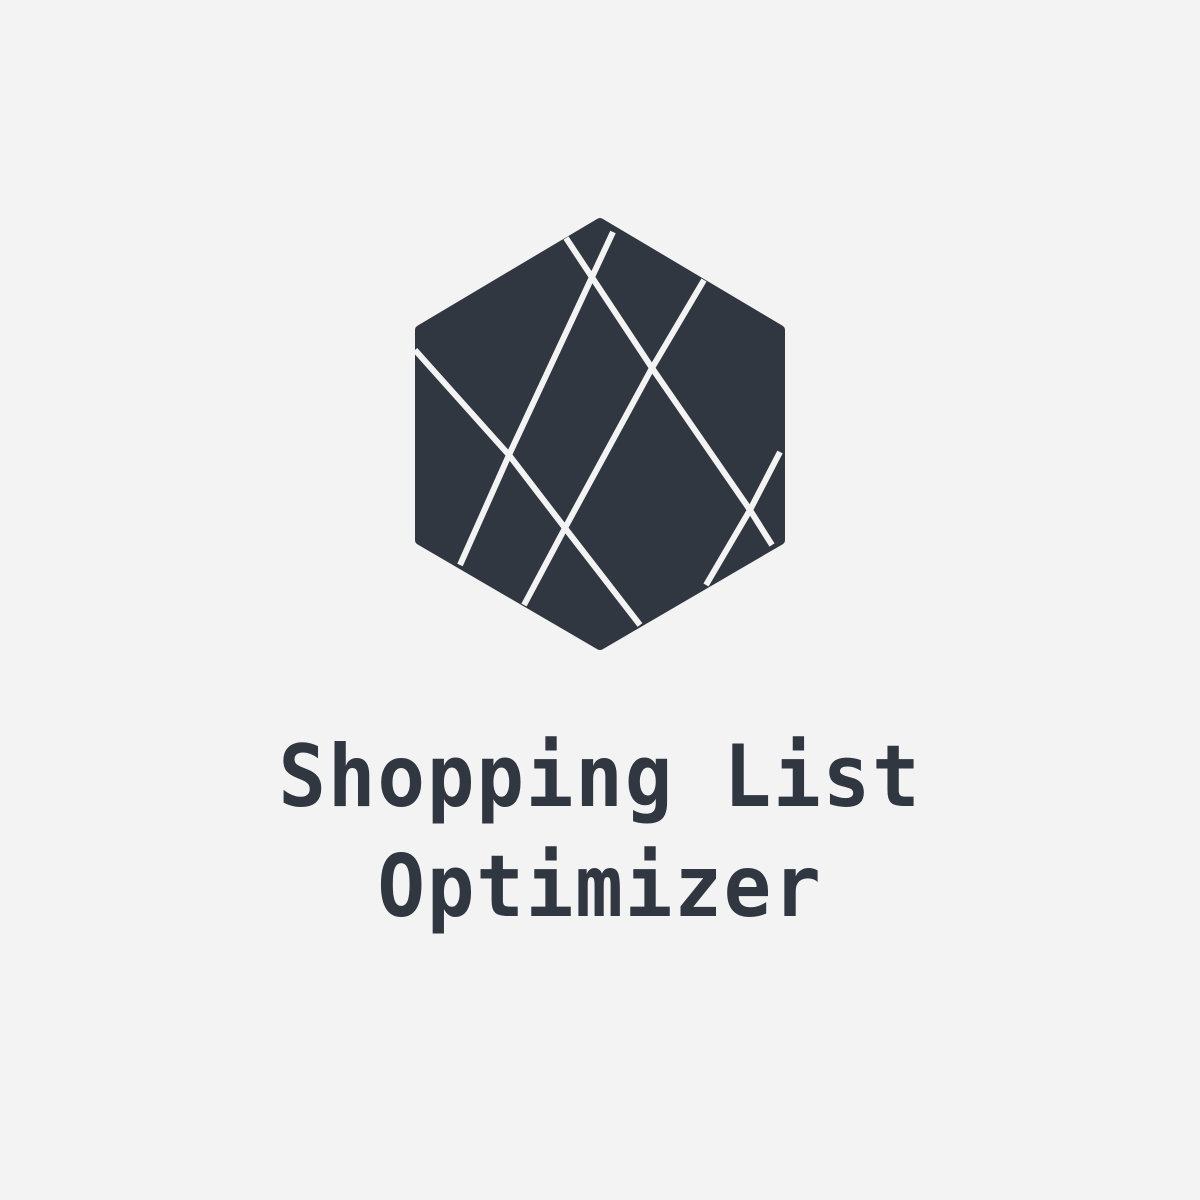  Describe the element at coordinates (600, 832) in the screenshot. I see `brand-name: Shopping List Optimizer` at that location.